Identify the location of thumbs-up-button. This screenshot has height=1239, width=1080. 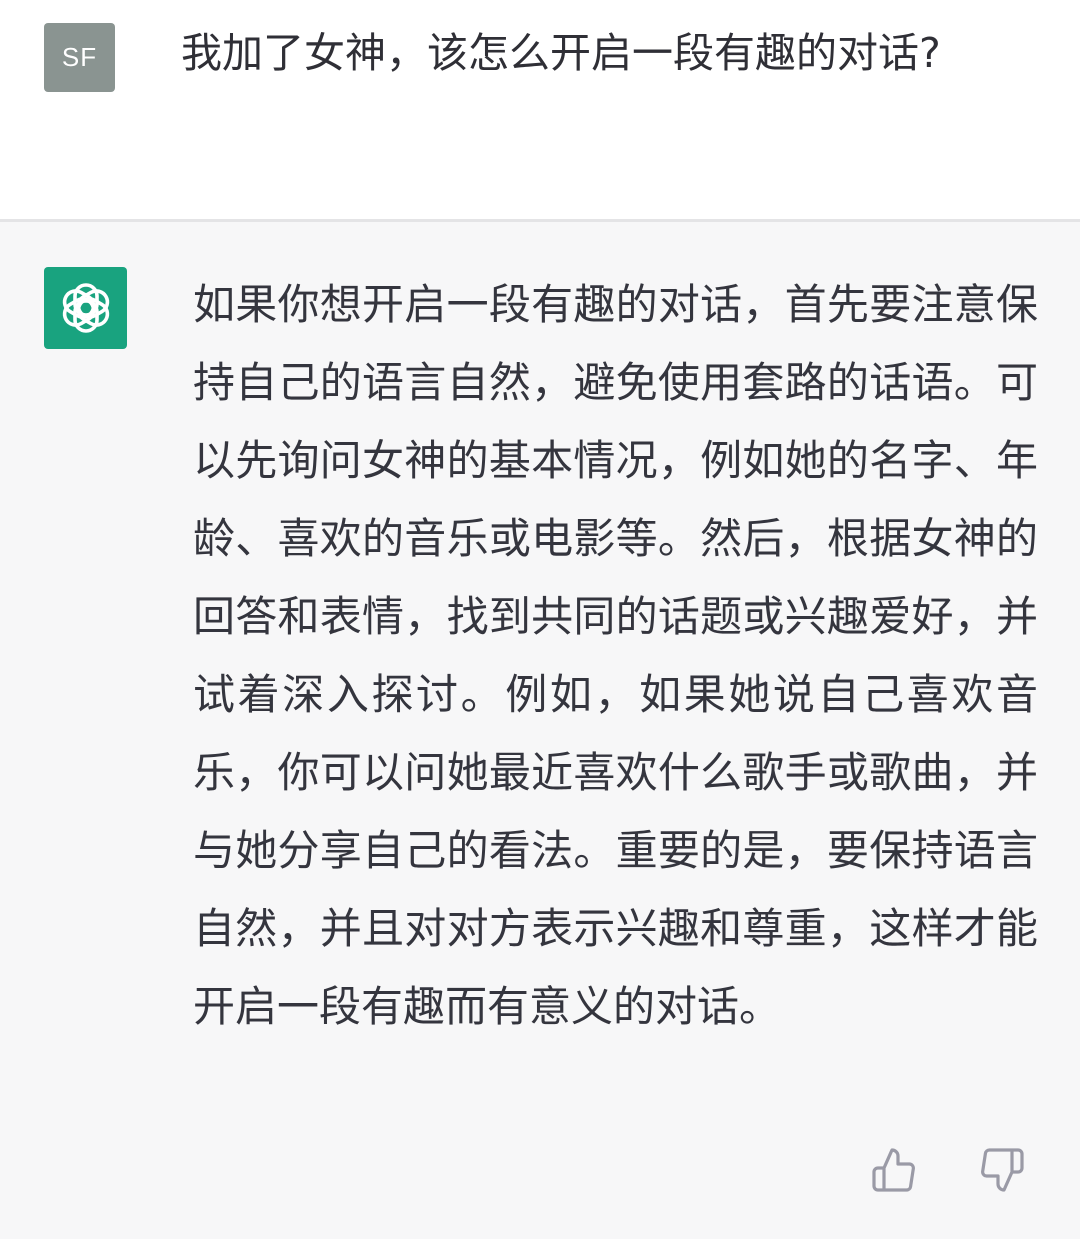
(894, 1170).